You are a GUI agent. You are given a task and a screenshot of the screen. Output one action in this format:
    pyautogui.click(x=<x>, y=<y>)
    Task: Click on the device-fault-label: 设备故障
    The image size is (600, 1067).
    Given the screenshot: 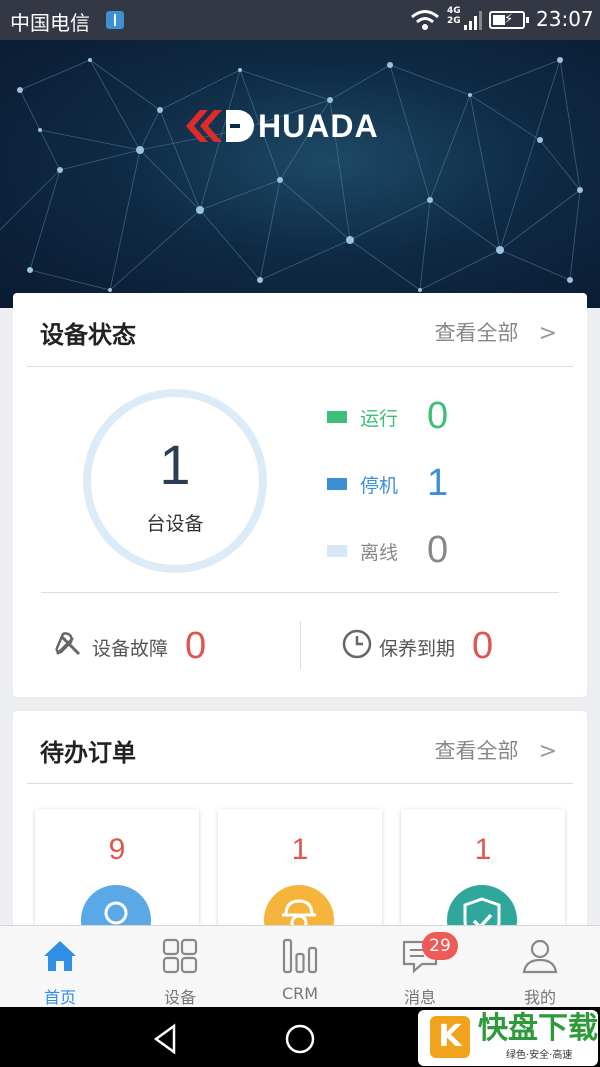 What is the action you would take?
    pyautogui.click(x=130, y=649)
    